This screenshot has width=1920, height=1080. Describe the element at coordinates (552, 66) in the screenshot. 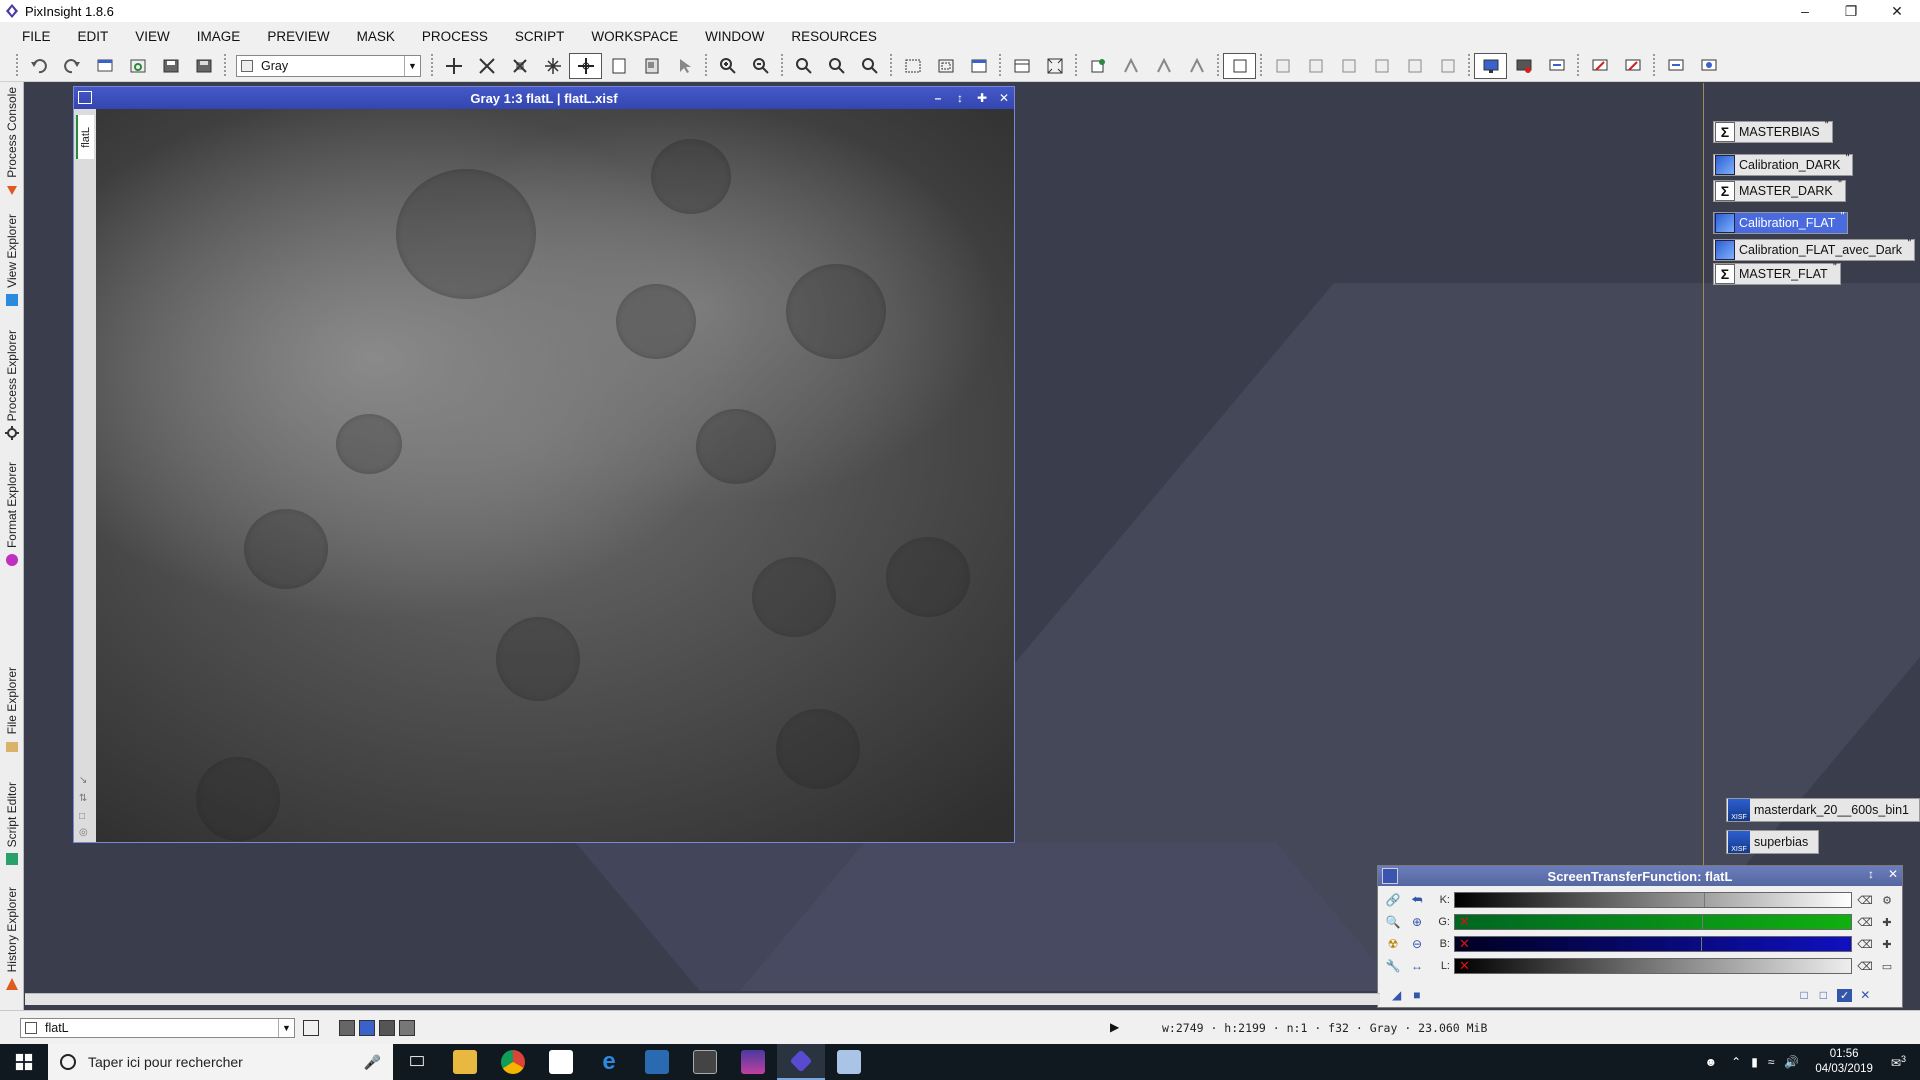

I see `fit-tool-icon` at that location.